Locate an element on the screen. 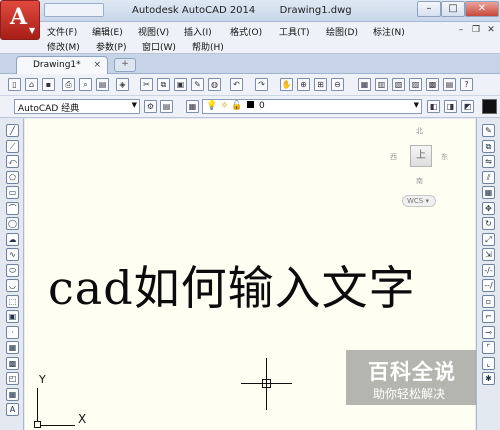 The width and height of the screenshot is (500, 430). zoom-realtime-icon: ⊕ is located at coordinates (303, 84).